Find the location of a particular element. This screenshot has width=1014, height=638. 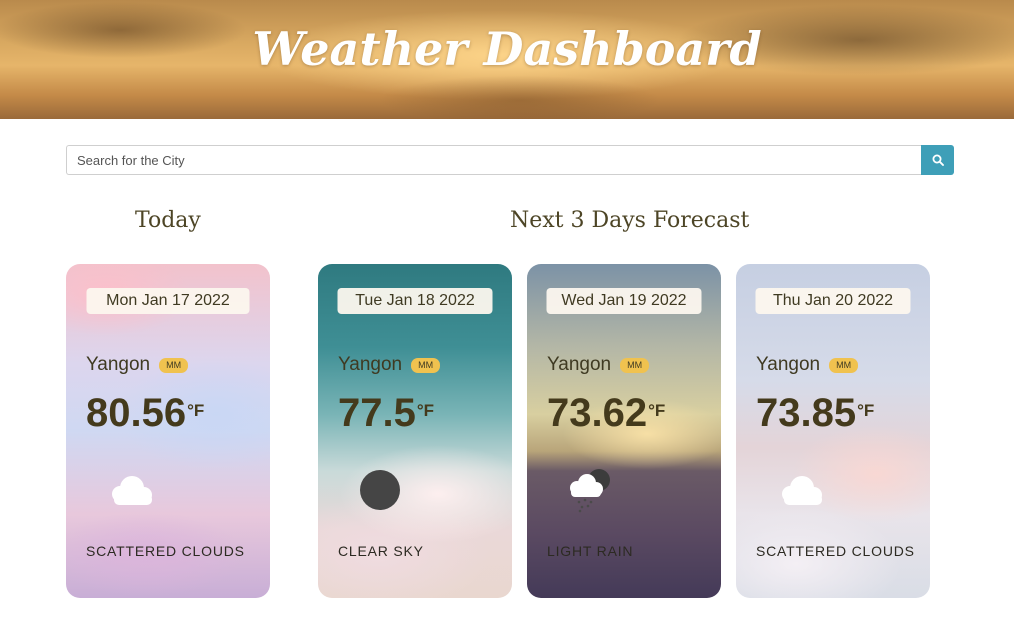

temperature: 73.62 °F is located at coordinates (606, 413).